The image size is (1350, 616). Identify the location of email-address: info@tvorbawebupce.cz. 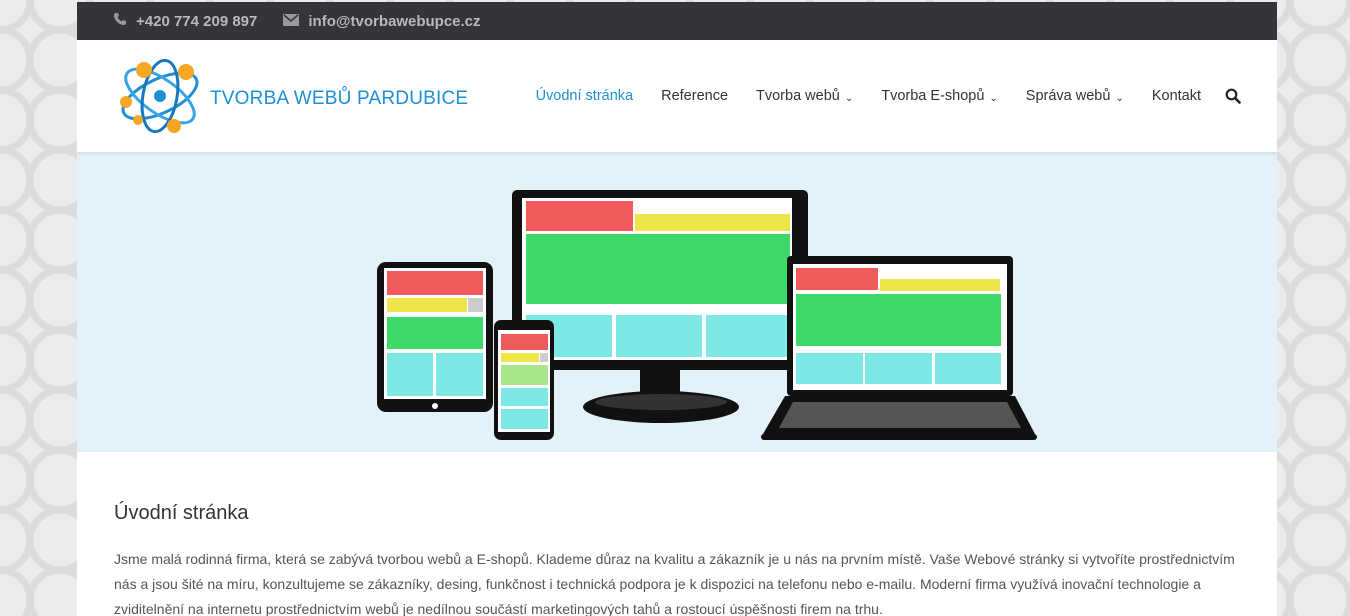
(394, 21).